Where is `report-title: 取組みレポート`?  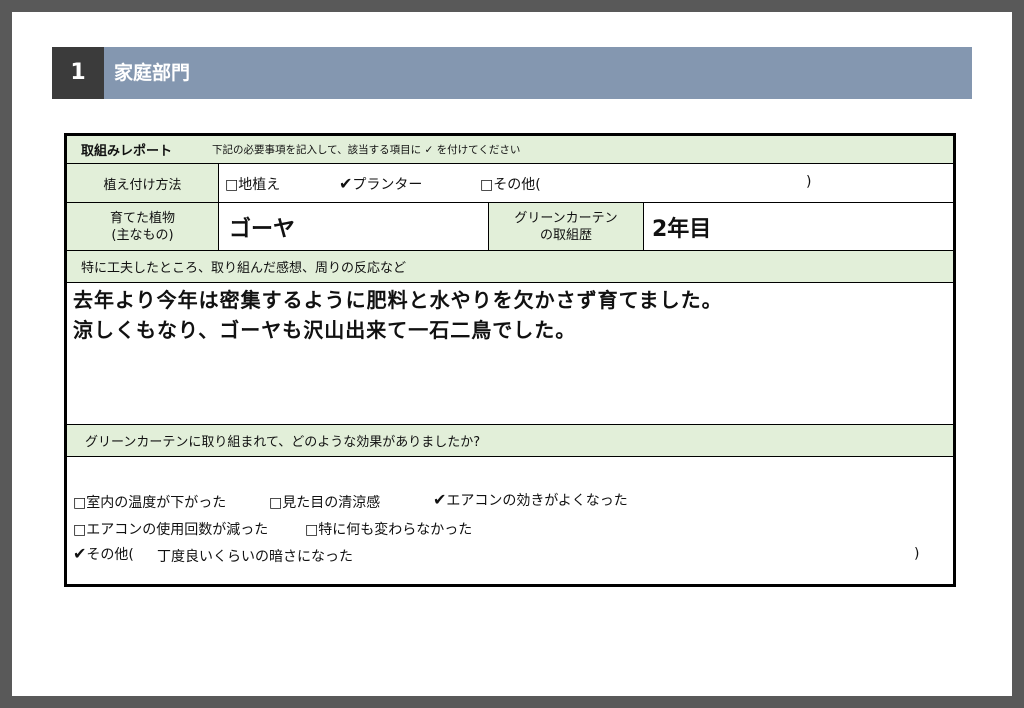
report-title: 取組みレポート is located at coordinates (127, 151).